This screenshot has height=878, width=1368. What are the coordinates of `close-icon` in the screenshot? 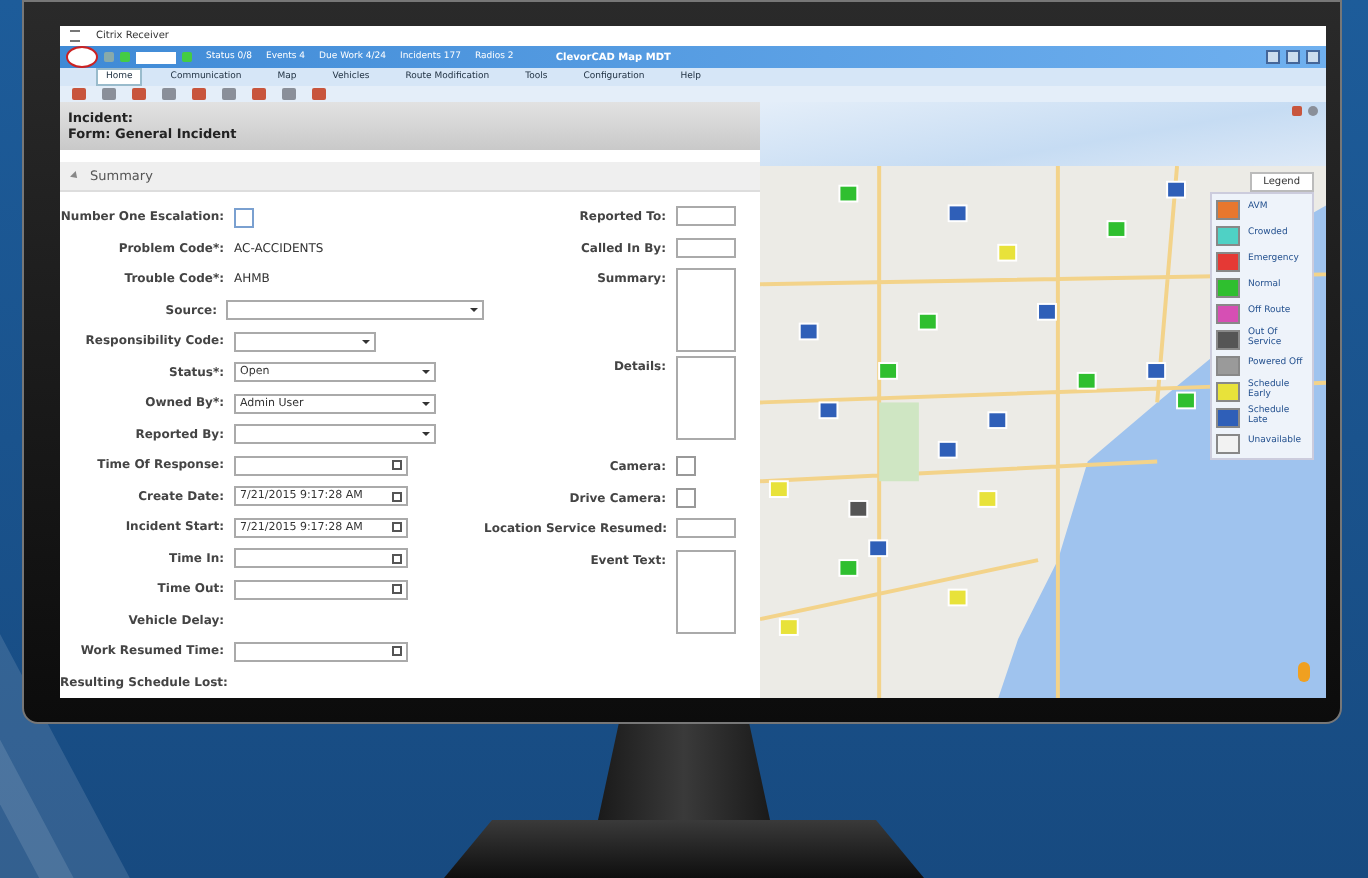 It's located at (1313, 57).